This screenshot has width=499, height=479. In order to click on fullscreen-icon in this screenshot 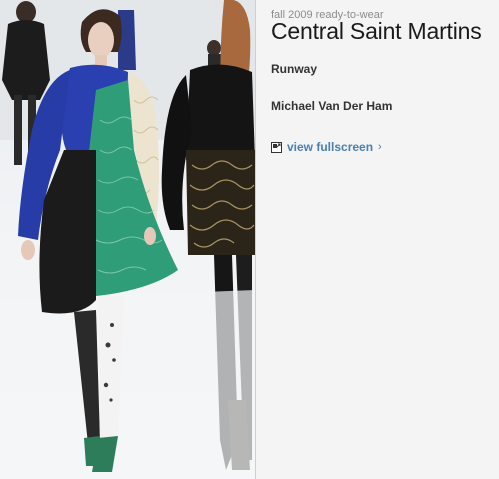, I will do `click(276, 147)`.